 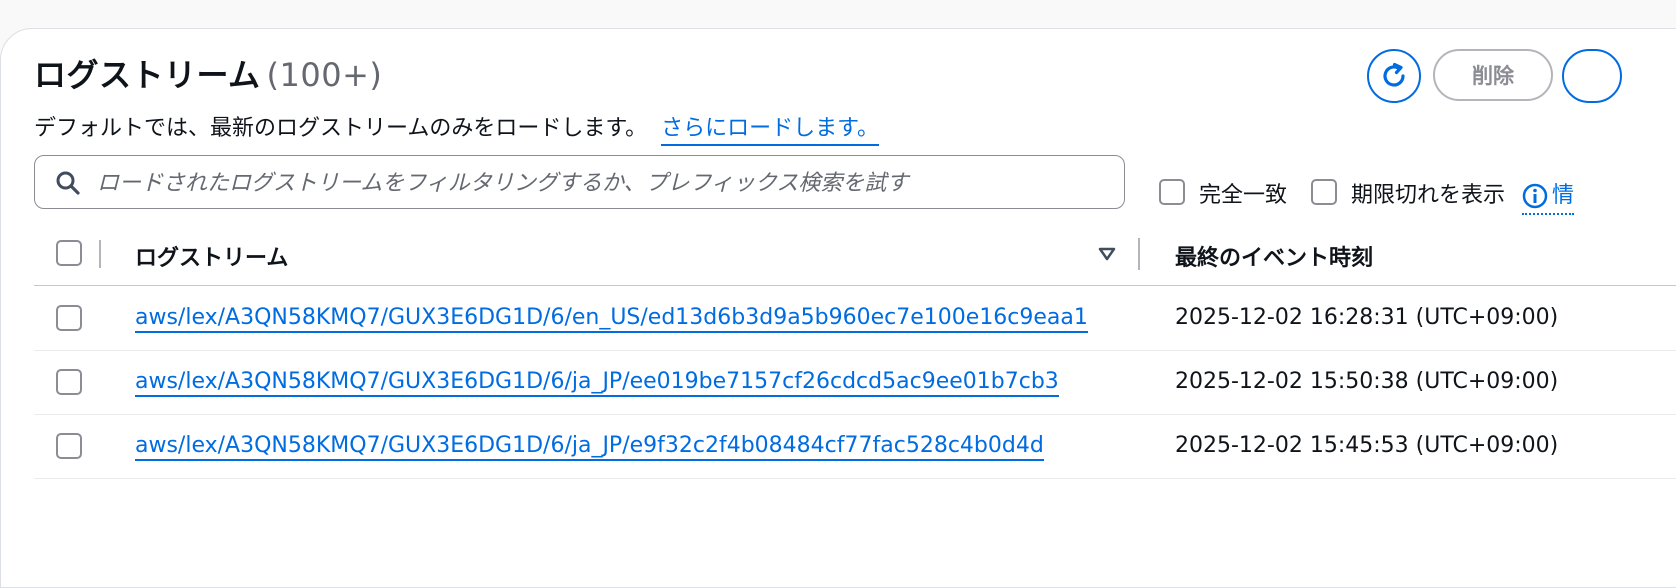 What do you see at coordinates (324, 75) in the screenshot?
I see `stream-count: (100+)` at bounding box center [324, 75].